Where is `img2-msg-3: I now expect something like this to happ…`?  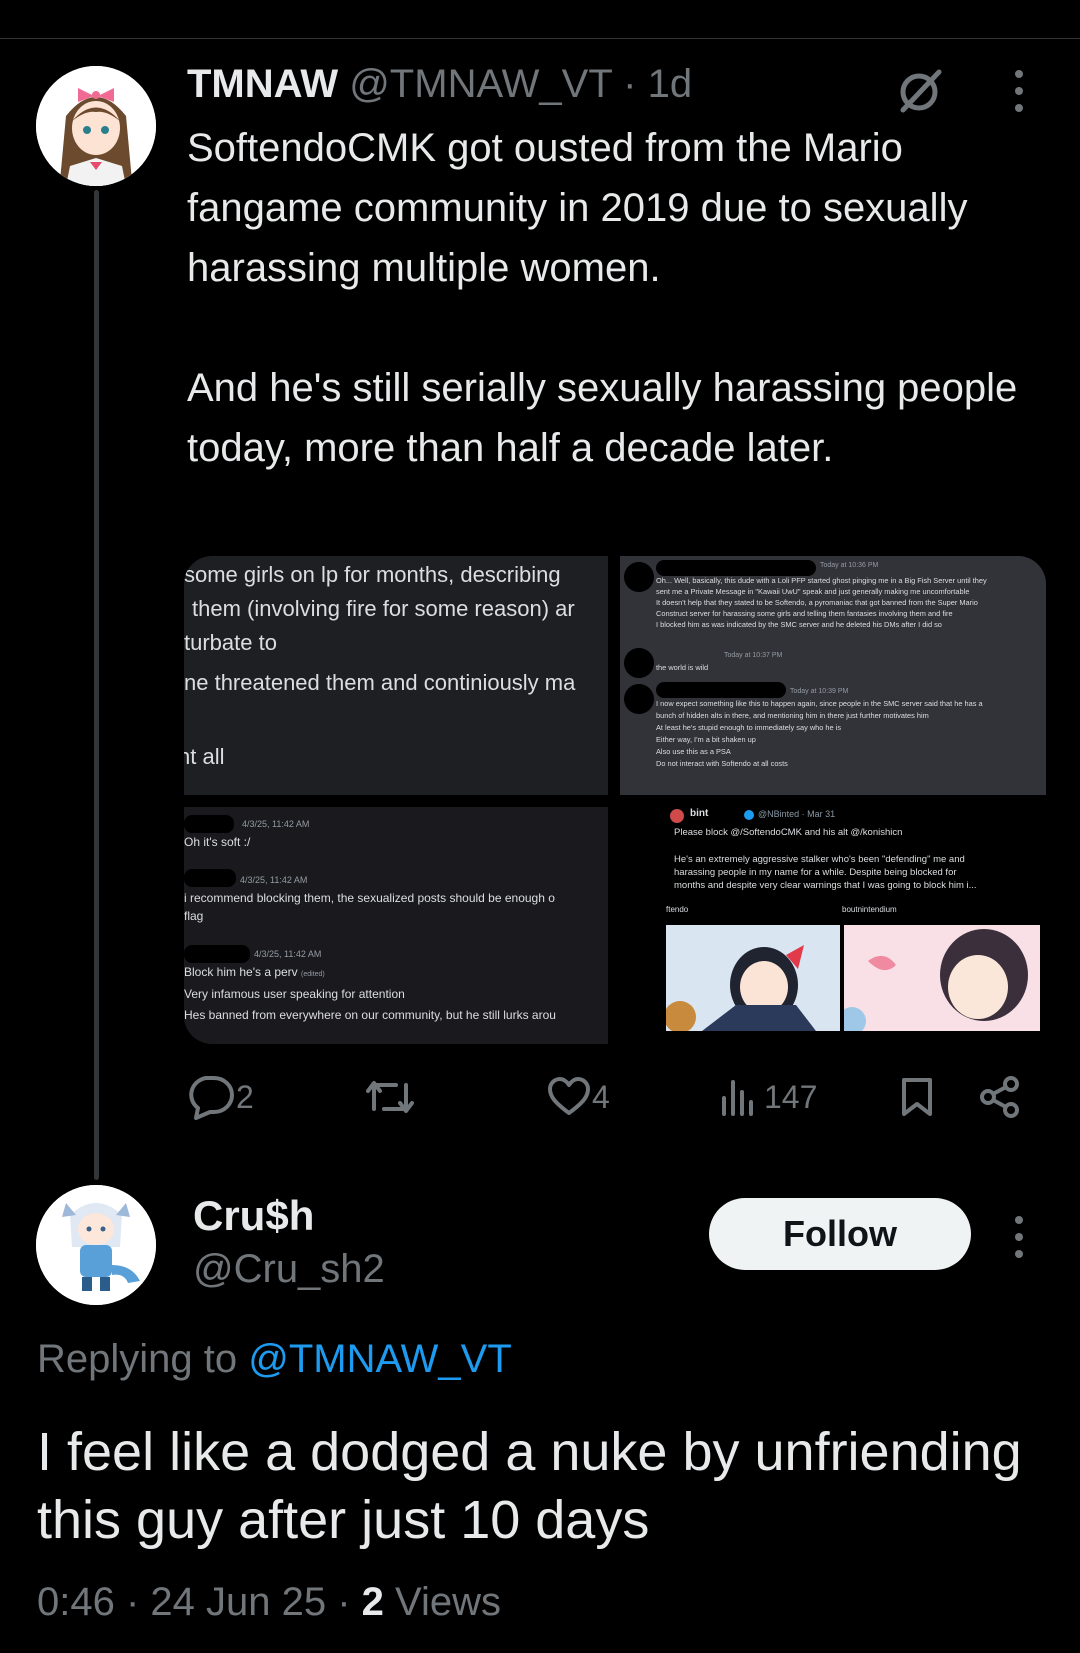 img2-msg-3: I now expect something like this to happ… is located at coordinates (819, 734).